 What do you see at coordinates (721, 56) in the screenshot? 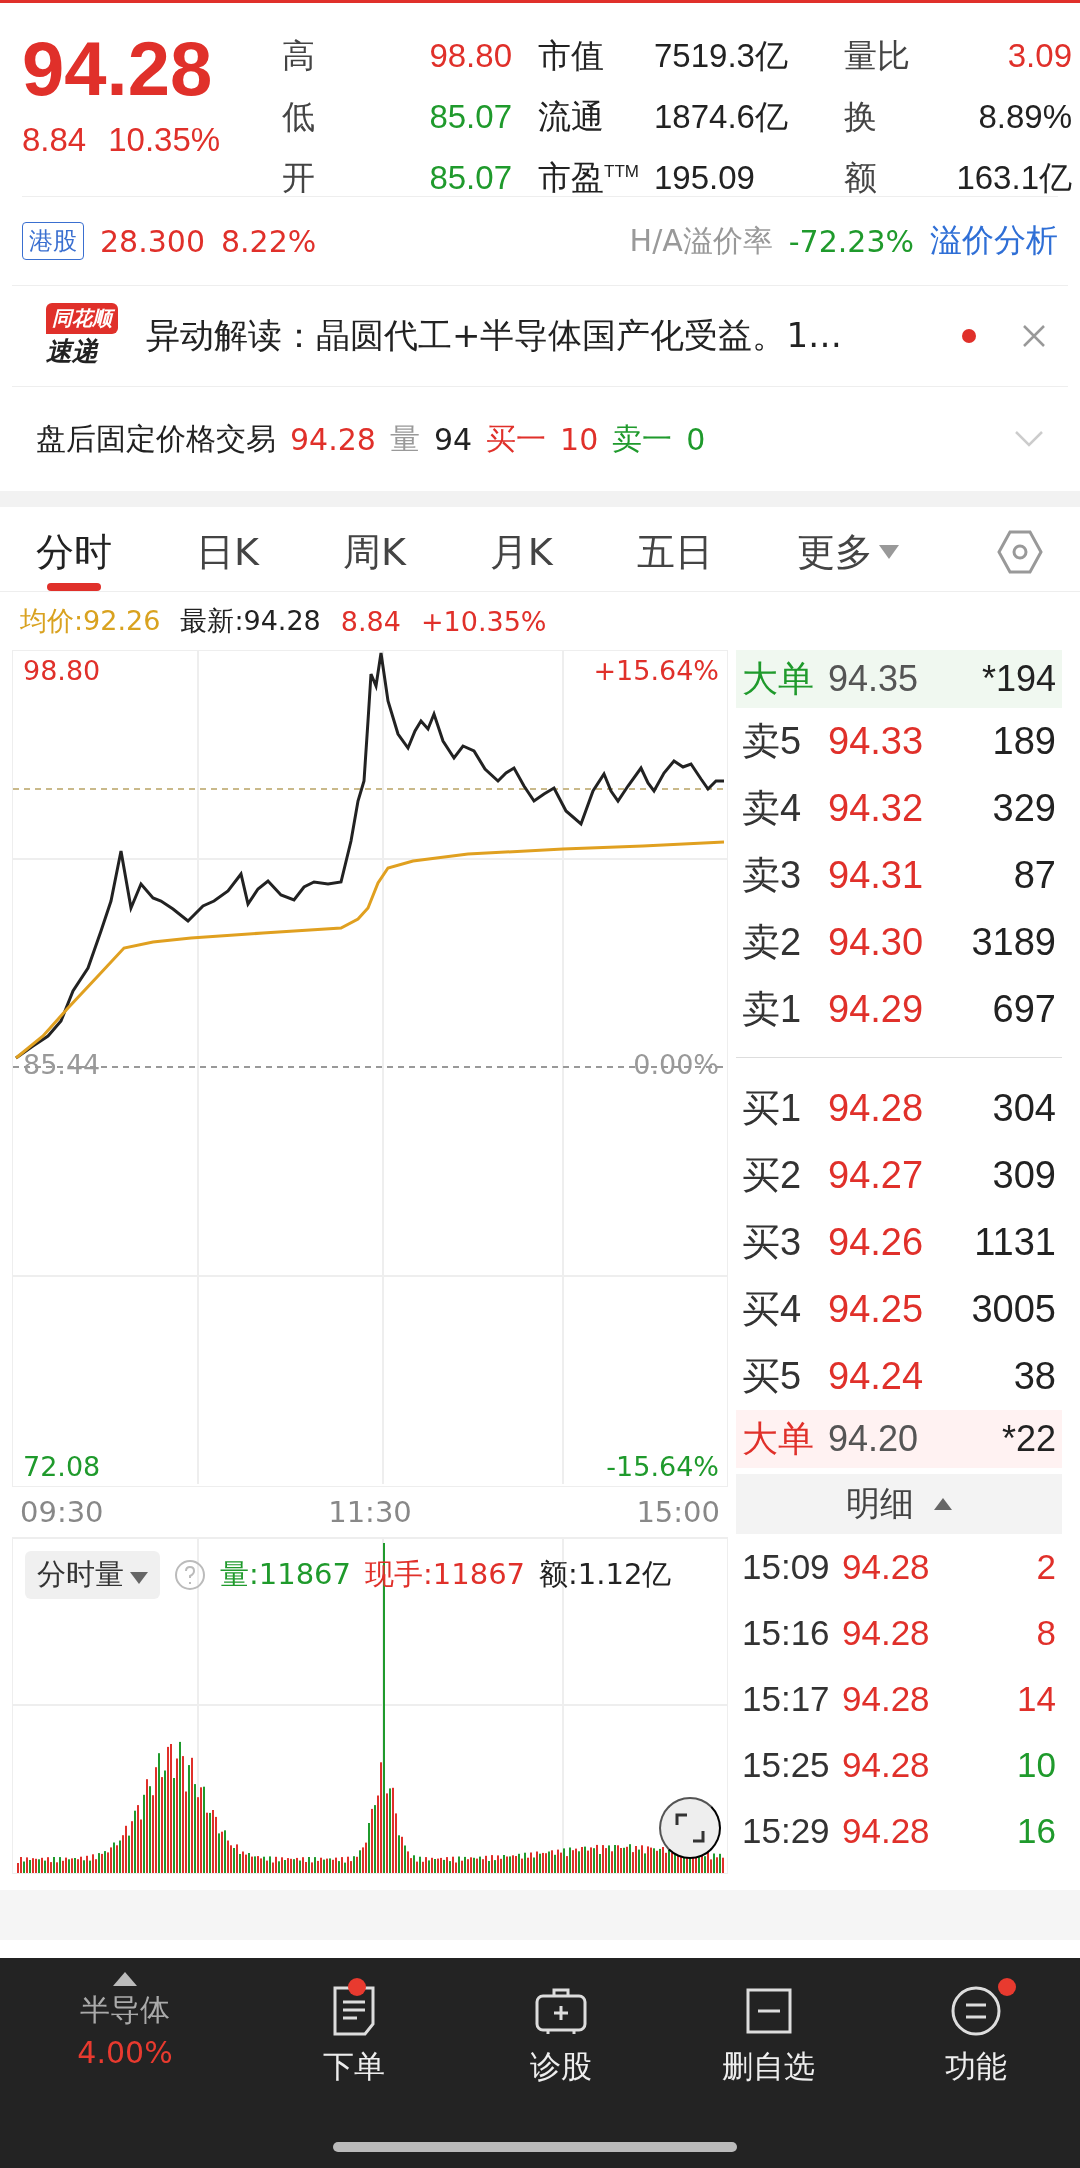
I see `stat-value: 7519.3亿` at bounding box center [721, 56].